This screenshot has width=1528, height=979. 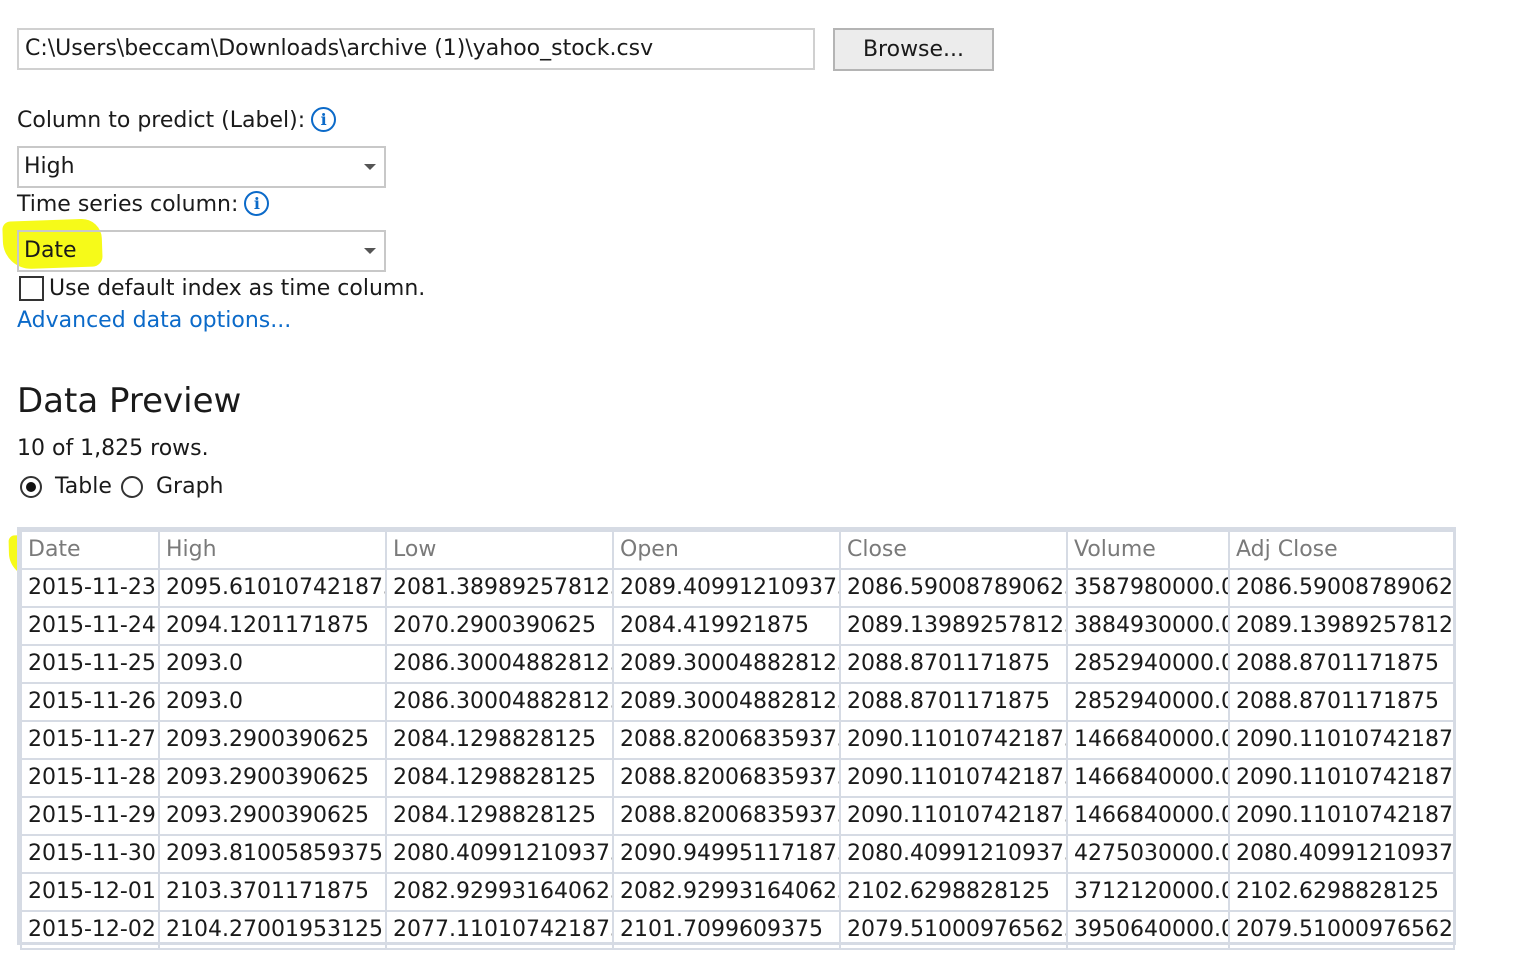 I want to click on table-cell: 2084.1298828125, so click(x=499, y=778).